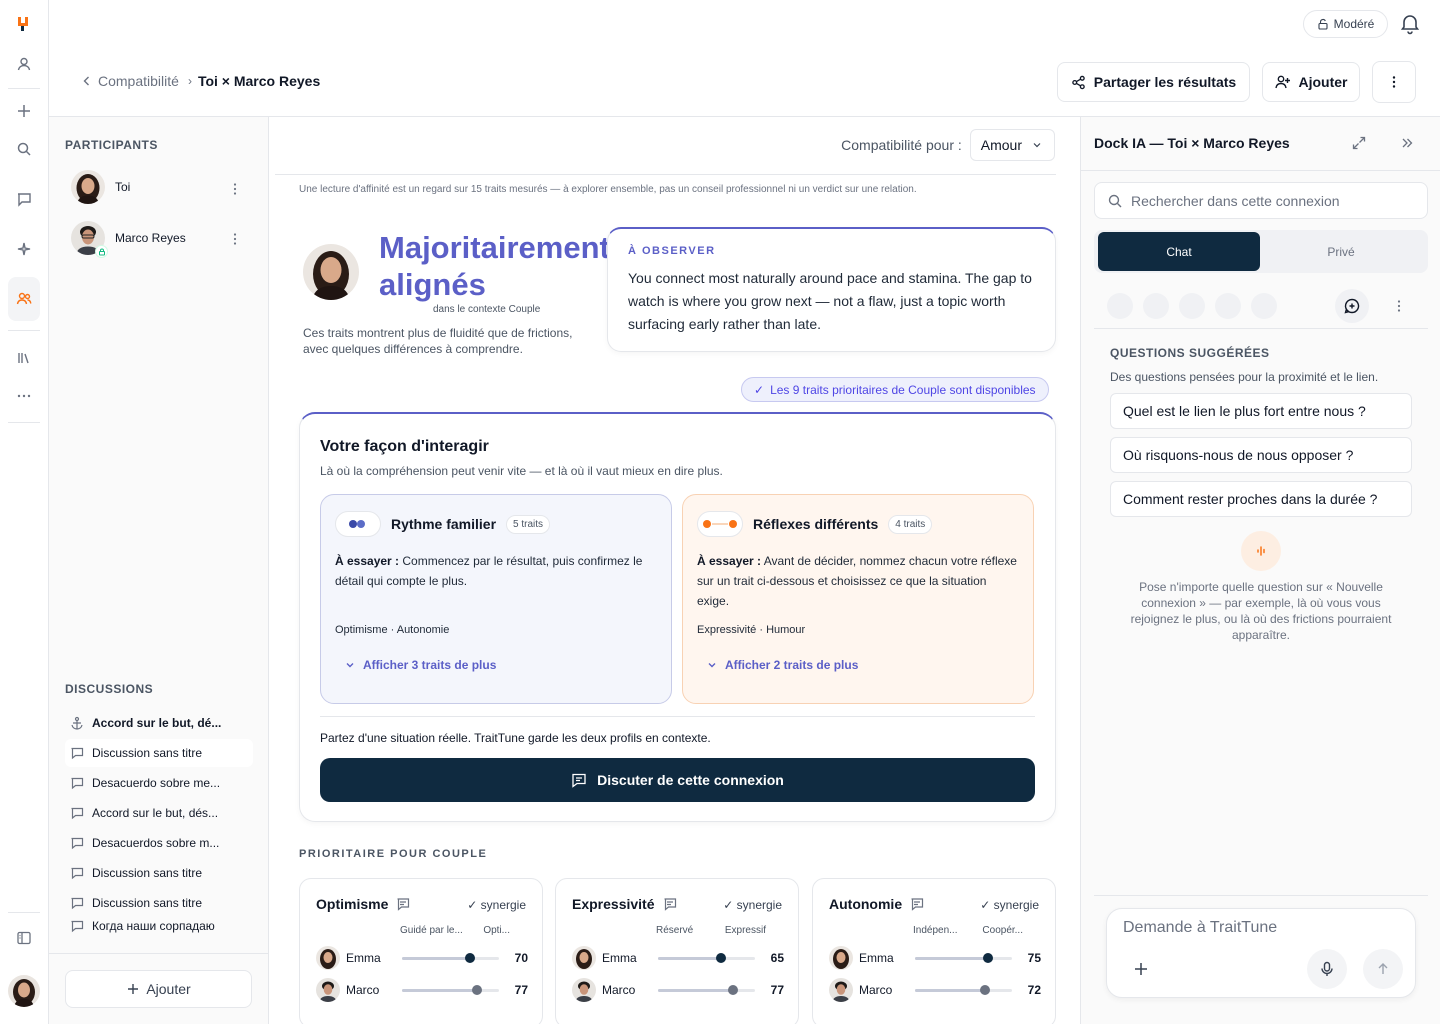  I want to click on compatibility-label: Compatibilité pour :, so click(901, 145).